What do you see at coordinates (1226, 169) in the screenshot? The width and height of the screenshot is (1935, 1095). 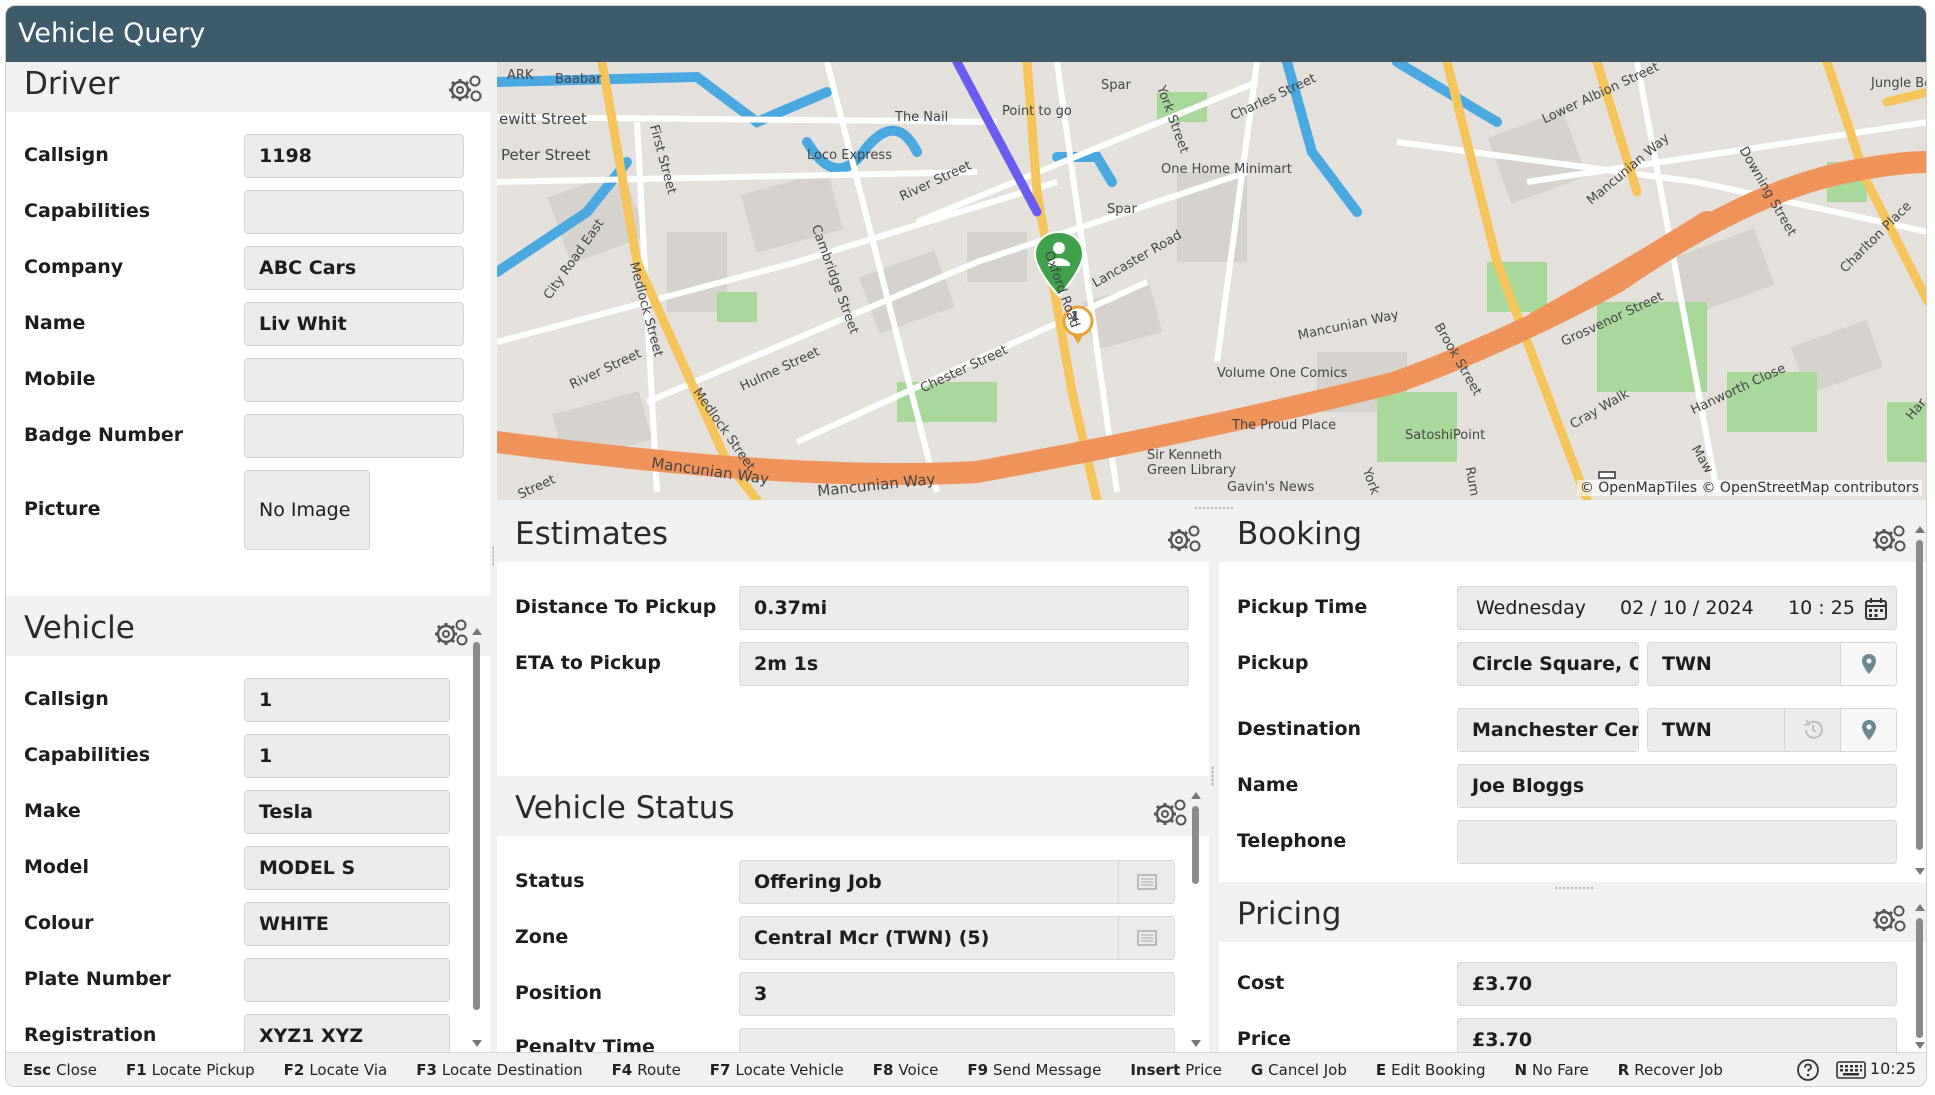 I see `map-label: One Home Minimart` at bounding box center [1226, 169].